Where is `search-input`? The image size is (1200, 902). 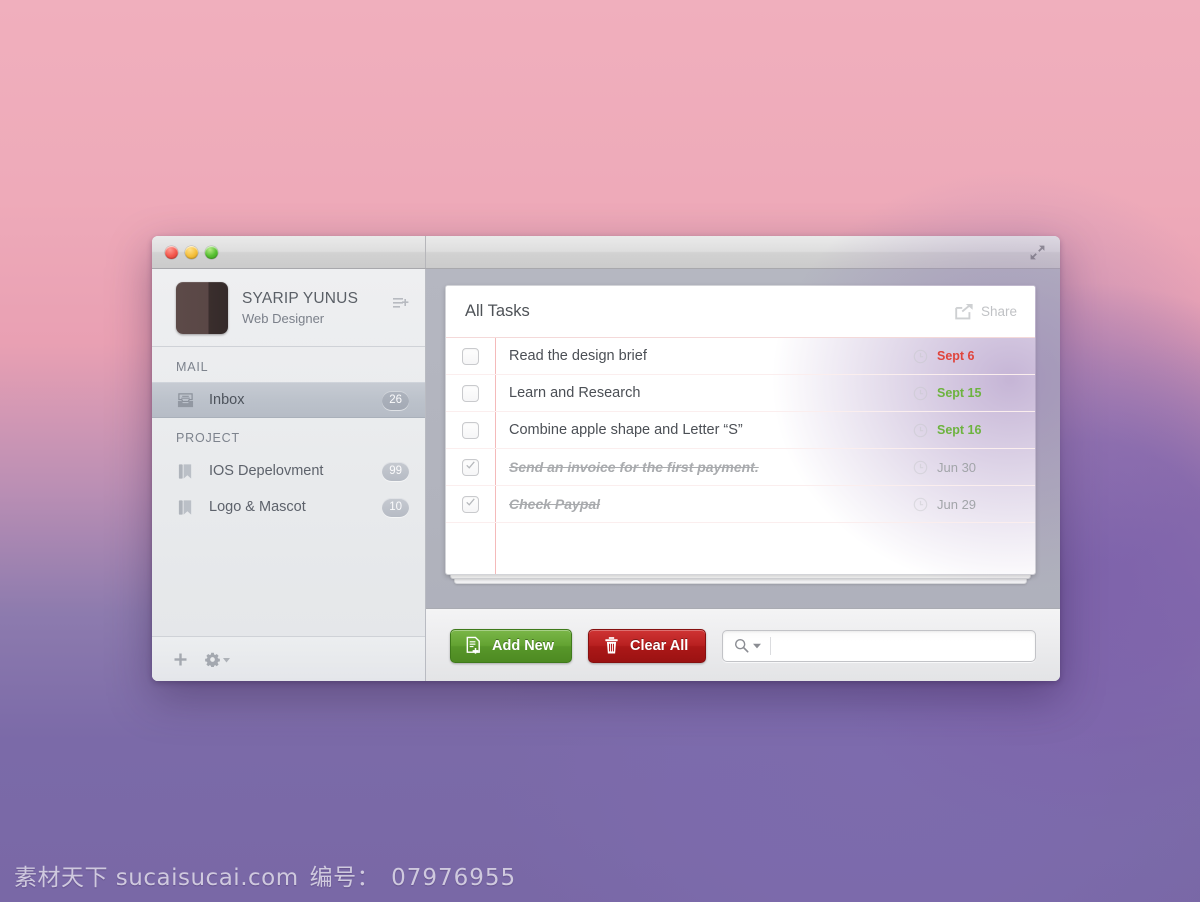 search-input is located at coordinates (903, 645).